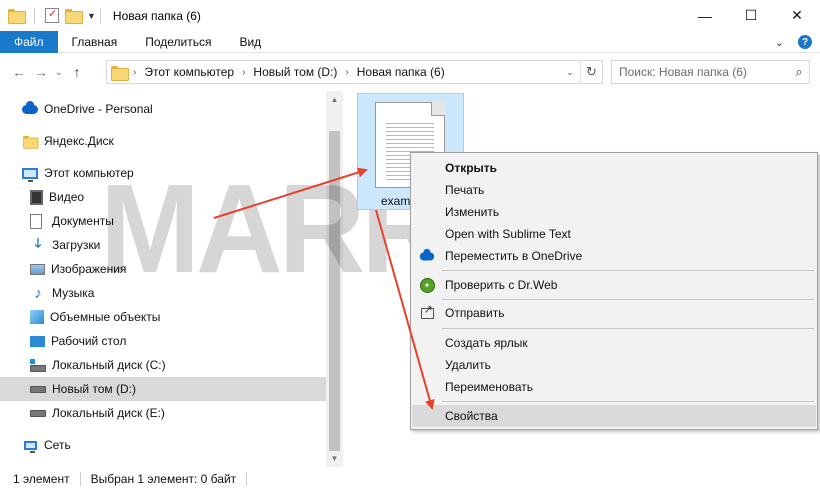 The width and height of the screenshot is (820, 491). I want to click on drive-c-icon, so click(38, 365).